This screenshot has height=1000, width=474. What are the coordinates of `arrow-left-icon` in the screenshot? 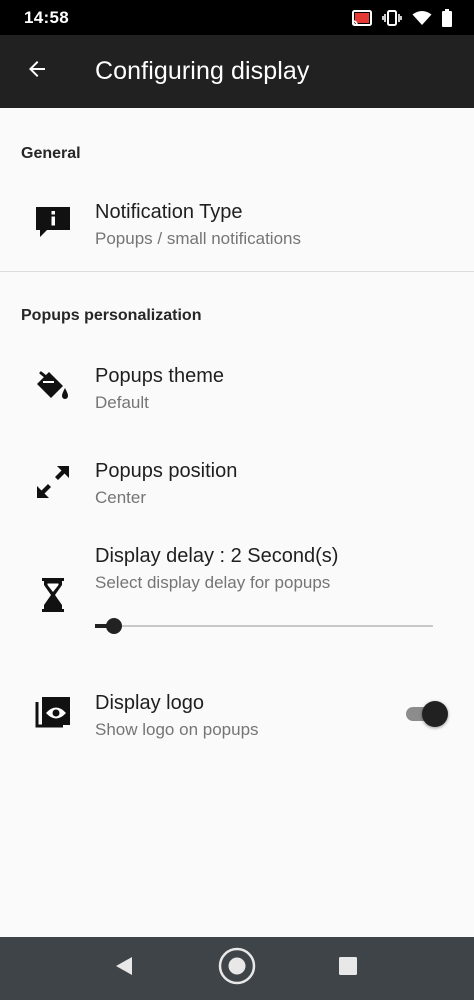 It's located at (37, 71).